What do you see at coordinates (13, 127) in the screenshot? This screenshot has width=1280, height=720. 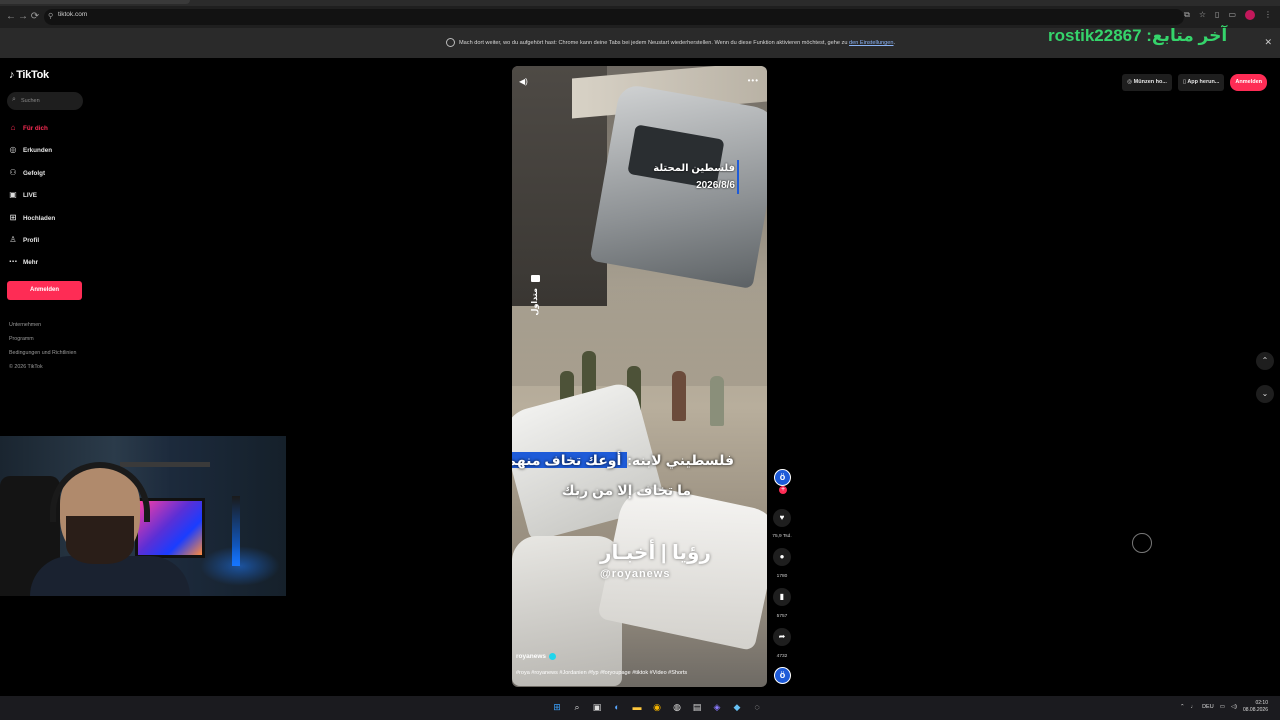 I see `home-icon: ⌂` at bounding box center [13, 127].